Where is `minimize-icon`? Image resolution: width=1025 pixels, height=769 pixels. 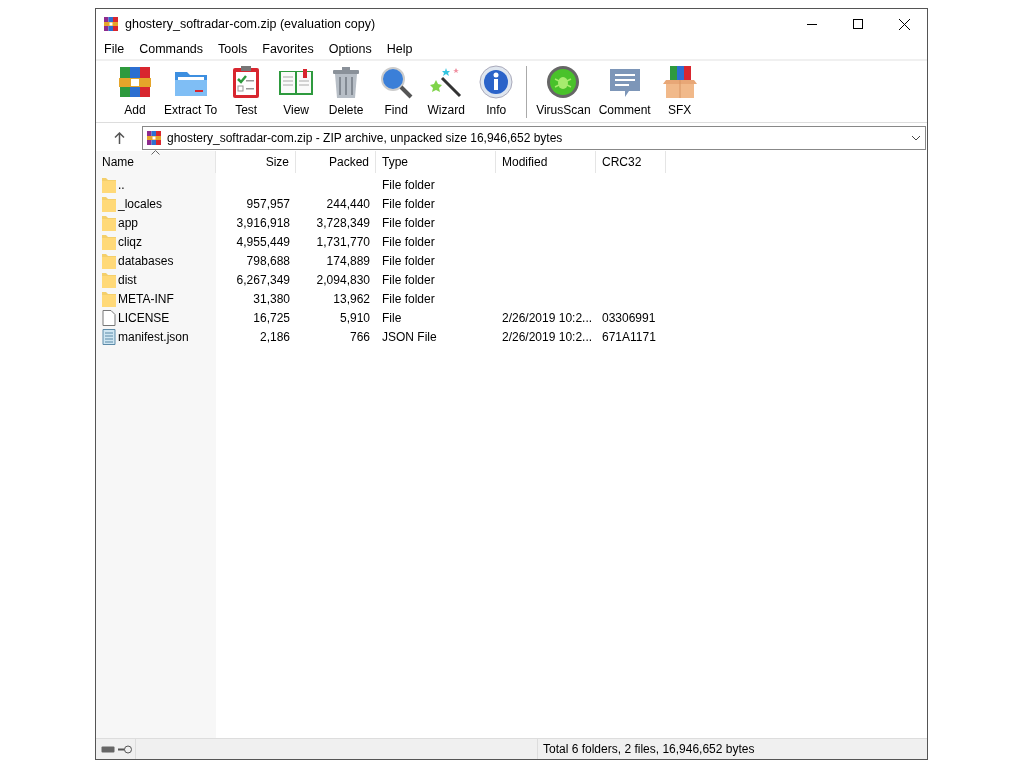 minimize-icon is located at coordinates (812, 24).